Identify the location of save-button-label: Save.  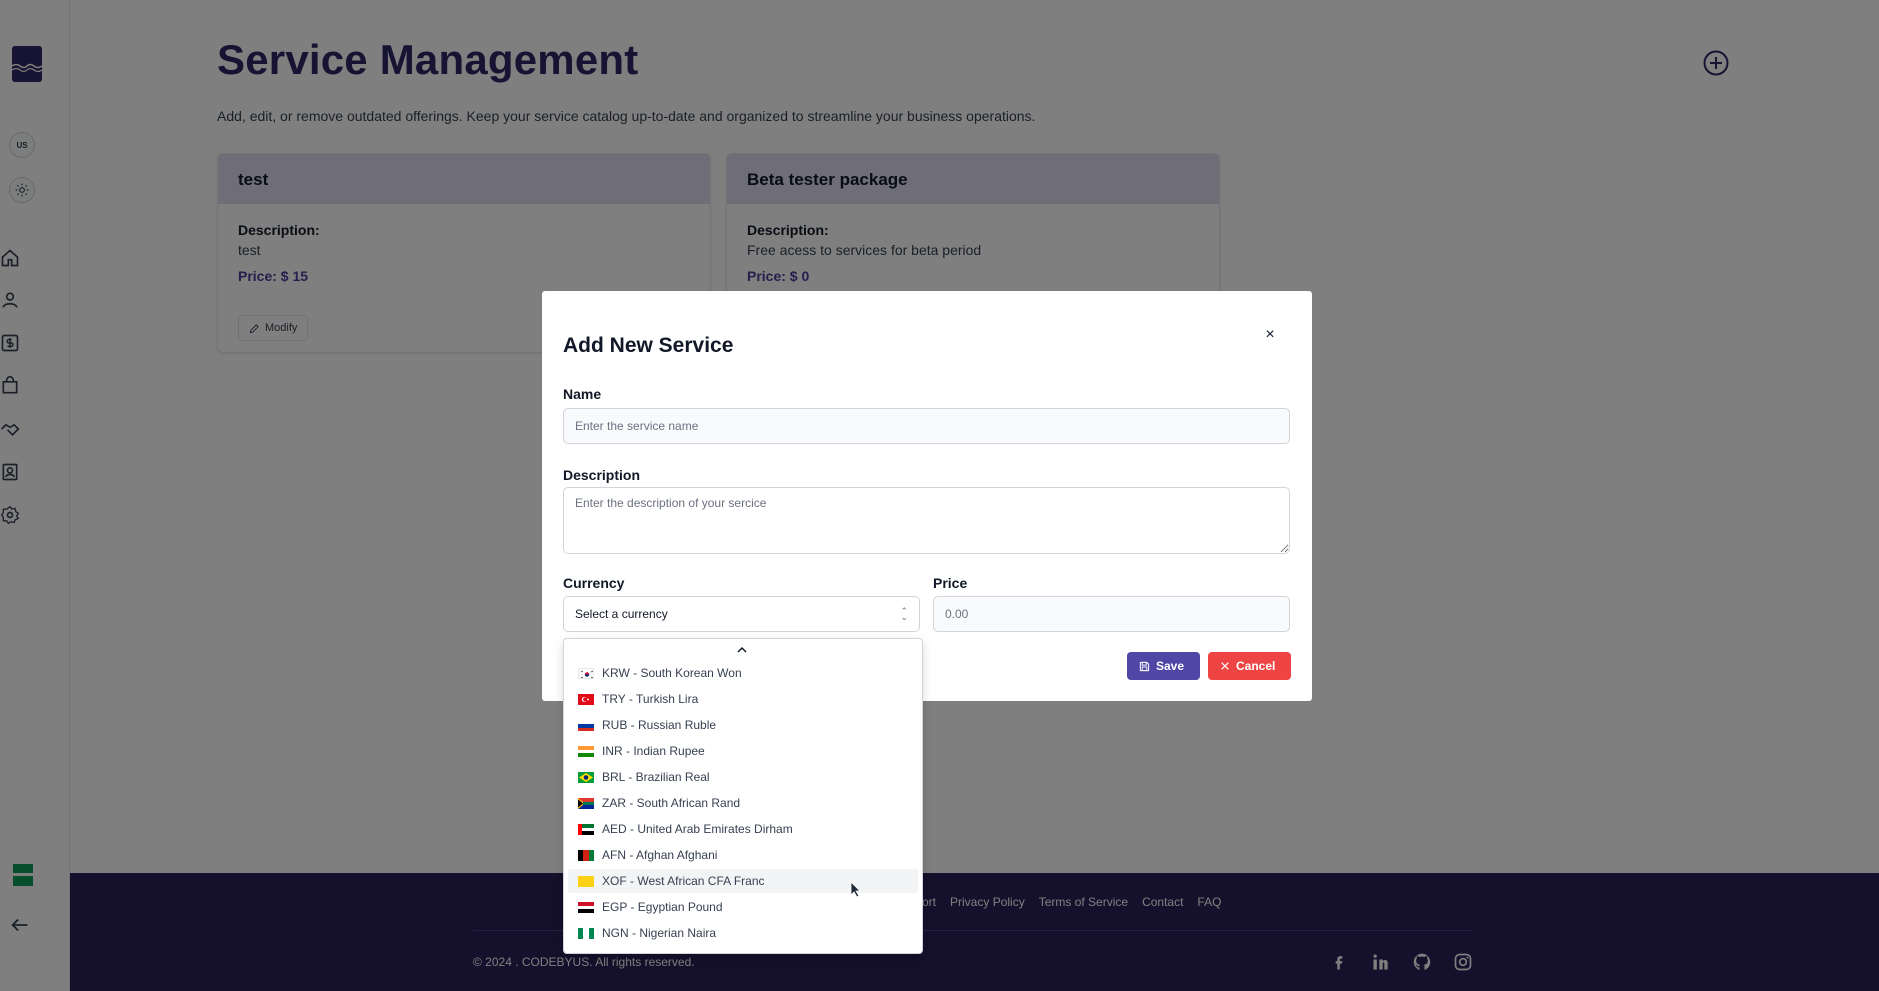
(1170, 666).